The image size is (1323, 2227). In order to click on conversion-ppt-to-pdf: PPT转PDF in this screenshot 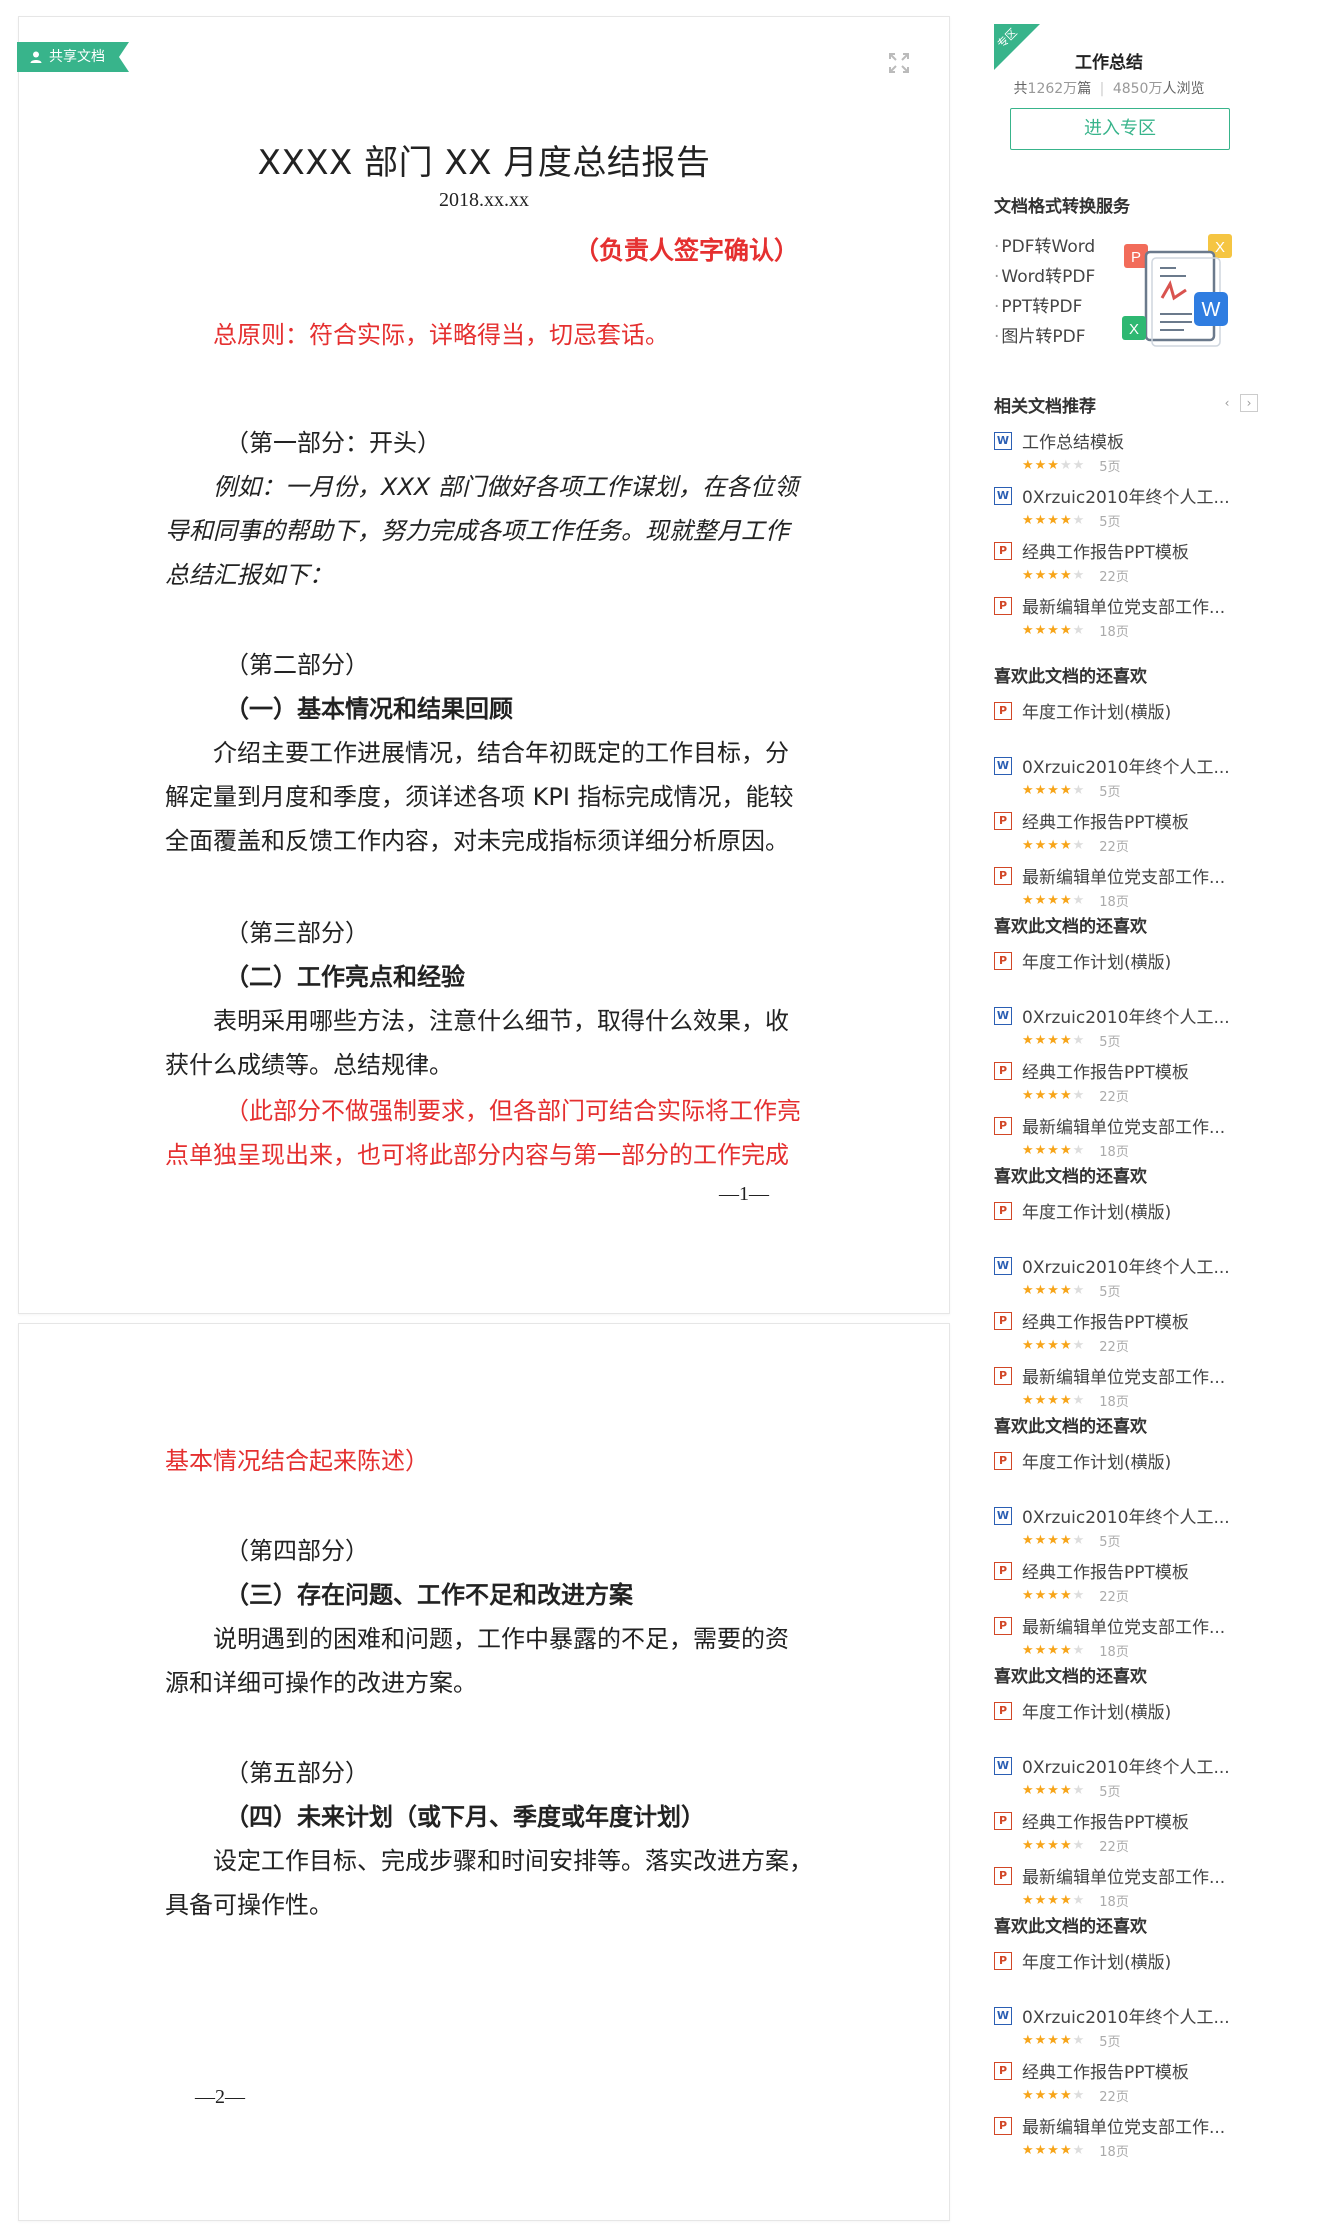, I will do `click(1044, 307)`.